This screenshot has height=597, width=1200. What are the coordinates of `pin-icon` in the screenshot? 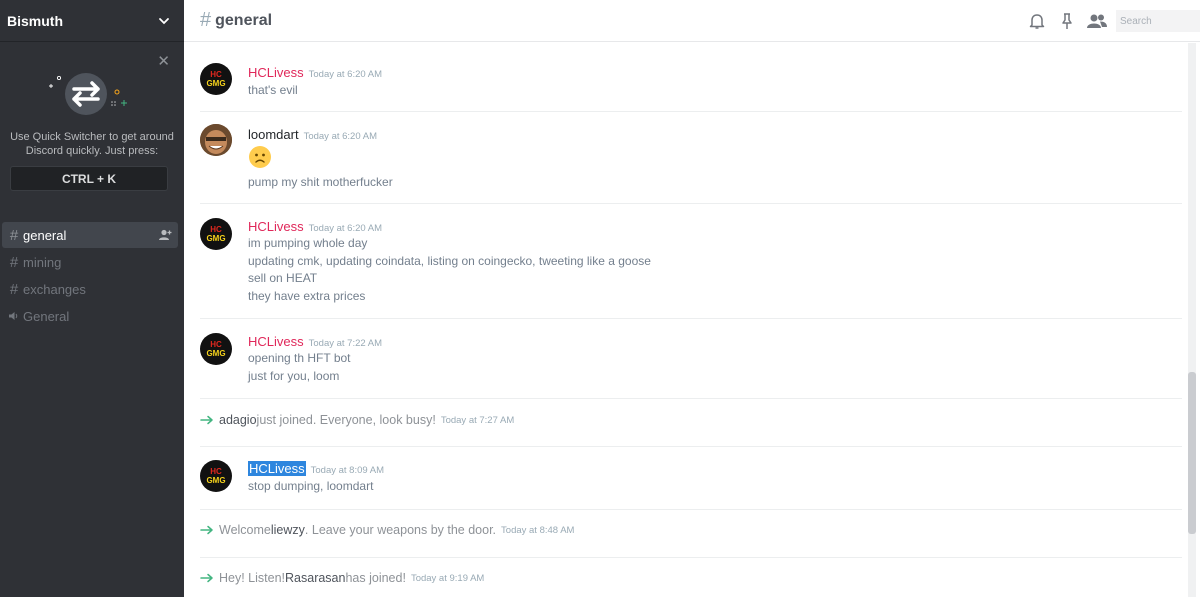 It's located at (1067, 21).